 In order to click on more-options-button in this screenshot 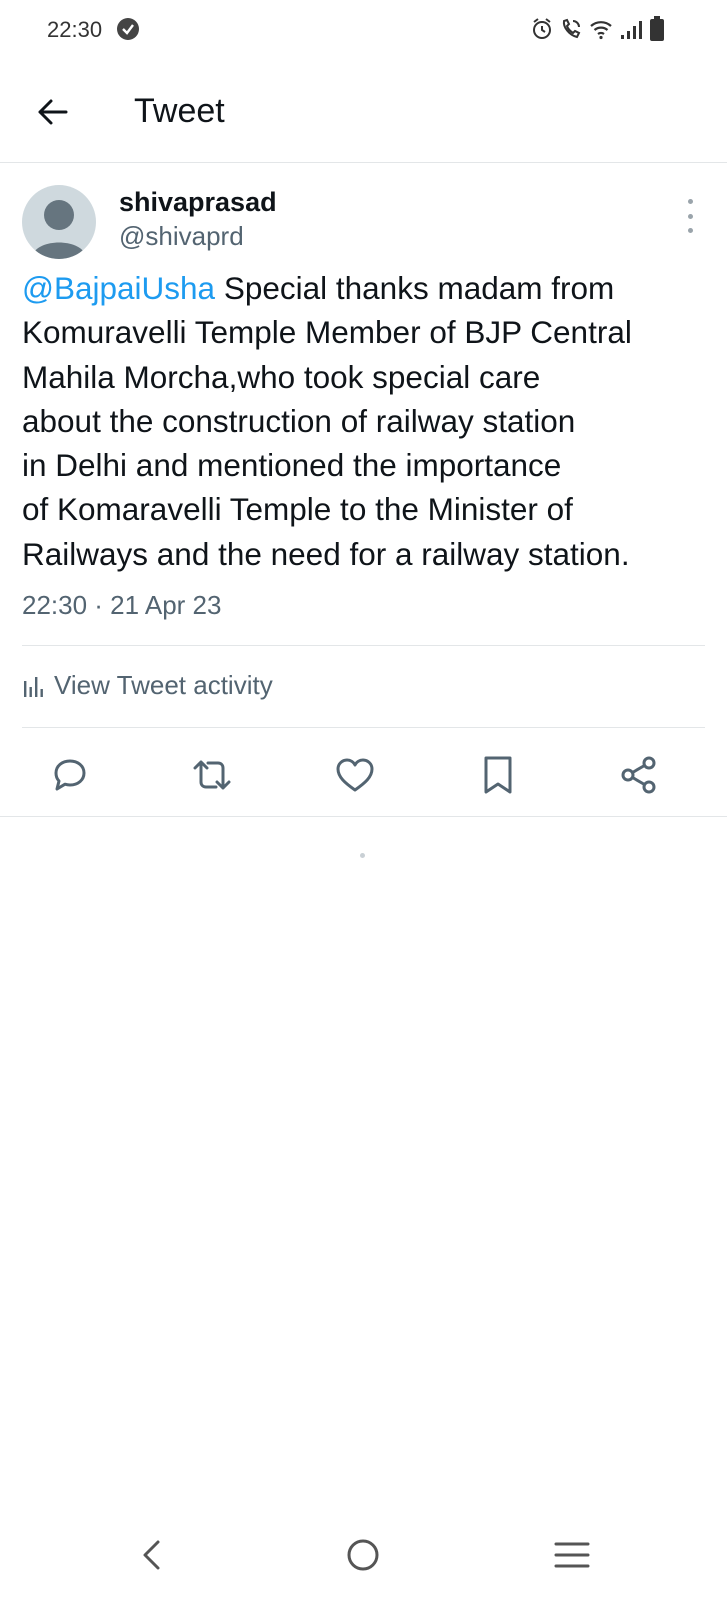, I will do `click(690, 216)`.